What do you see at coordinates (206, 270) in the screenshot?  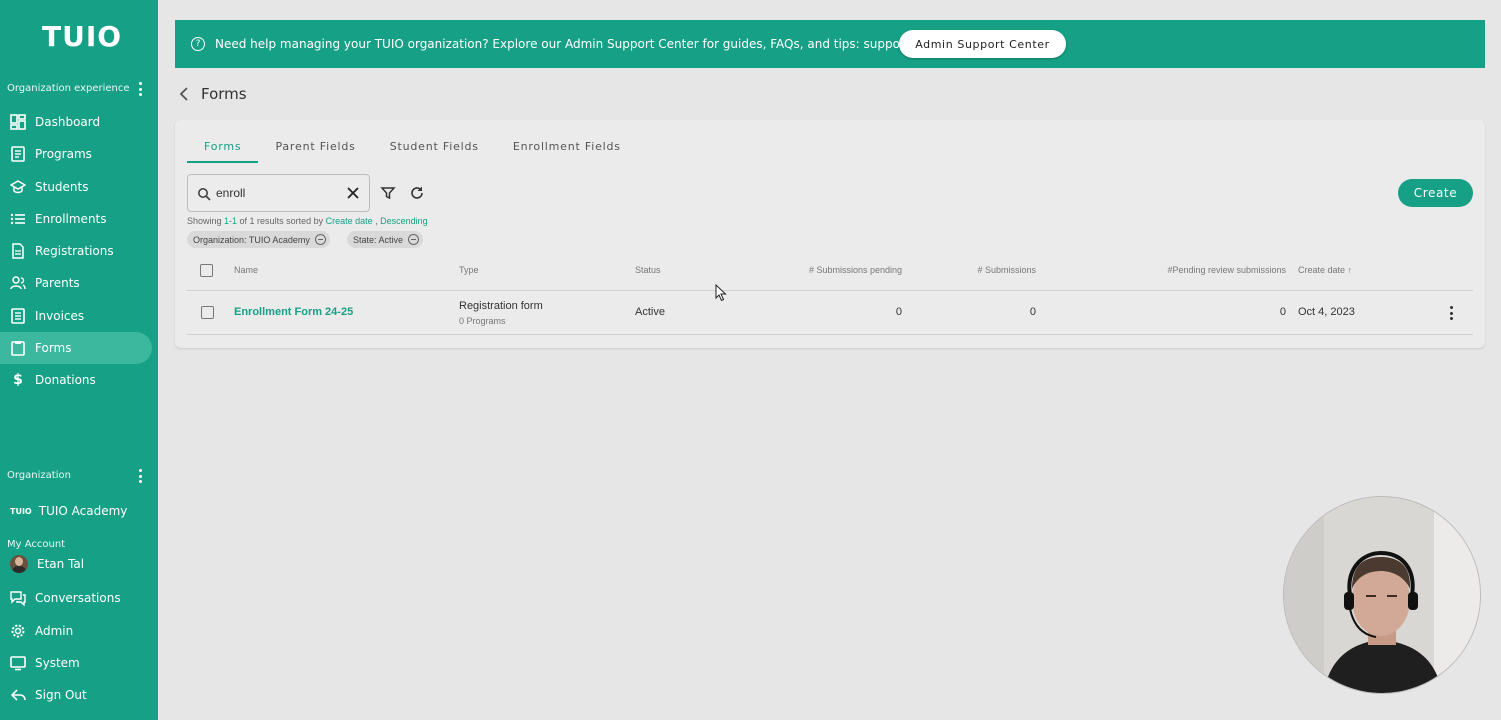 I see `select-all-checkbox` at bounding box center [206, 270].